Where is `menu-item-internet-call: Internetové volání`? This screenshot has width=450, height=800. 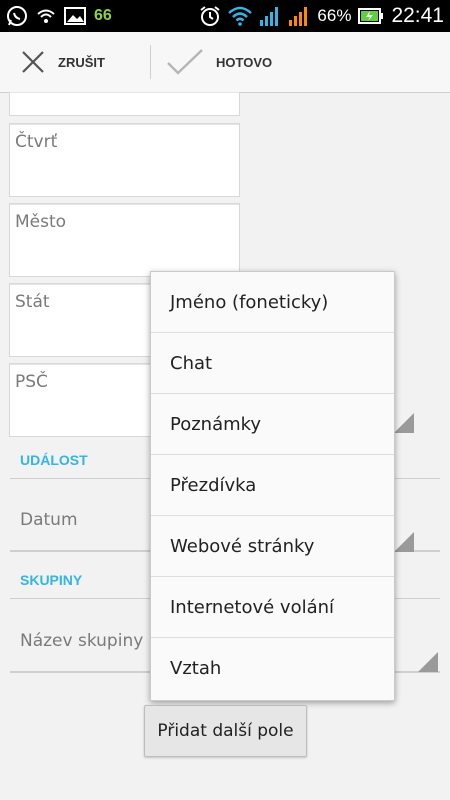 menu-item-internet-call: Internetové volání is located at coordinates (272, 607).